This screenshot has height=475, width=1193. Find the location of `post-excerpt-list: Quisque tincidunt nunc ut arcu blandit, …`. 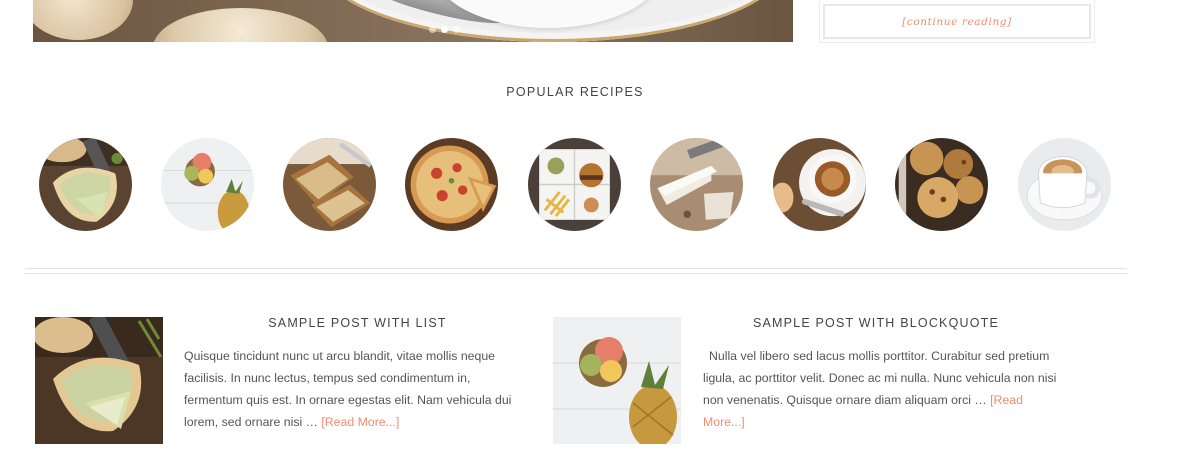

post-excerpt-list: Quisque tincidunt nunc ut arcu blandit, … is located at coordinates (354, 389).